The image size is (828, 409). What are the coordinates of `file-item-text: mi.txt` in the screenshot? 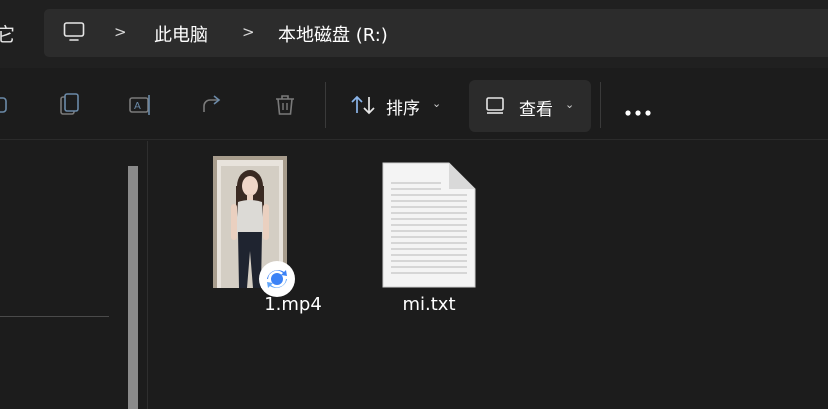 It's located at (429, 236).